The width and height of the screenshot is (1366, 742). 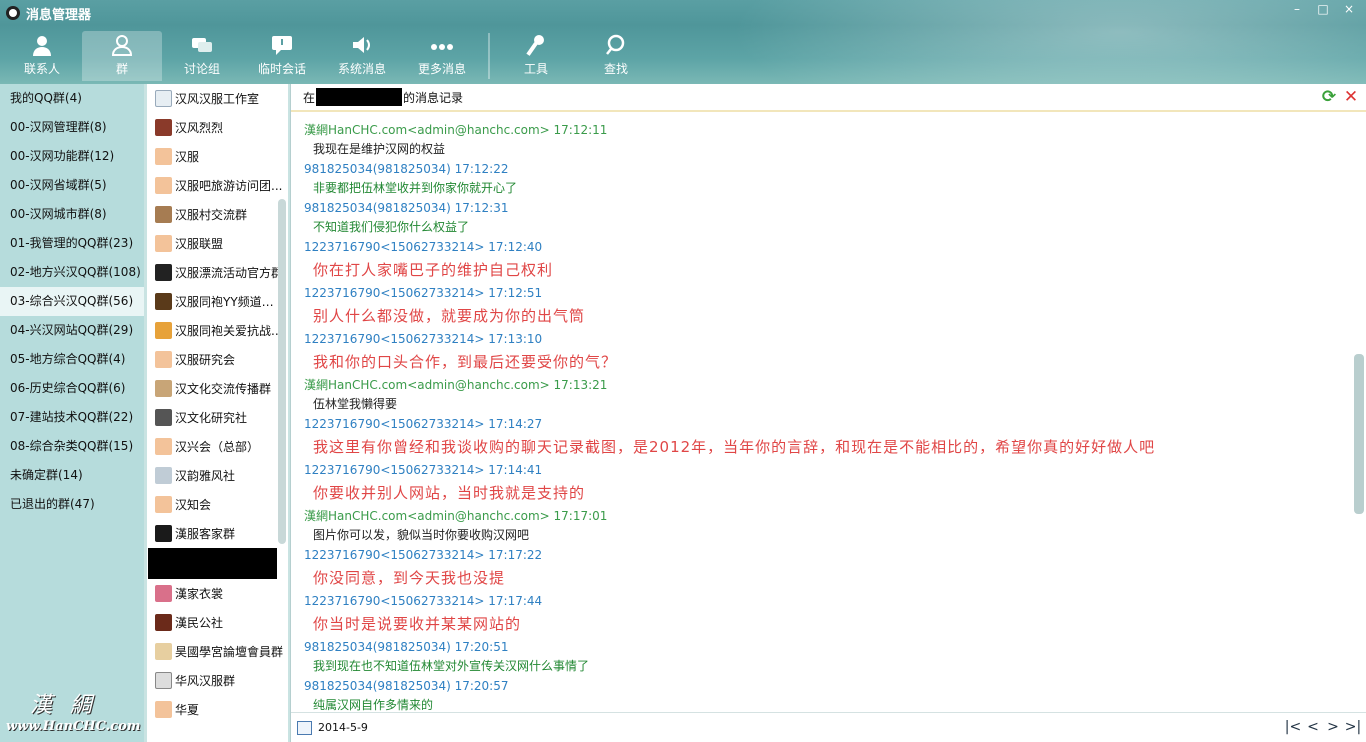 I want to click on category-item: 01-我管理的QQ群(23), so click(x=72, y=243).